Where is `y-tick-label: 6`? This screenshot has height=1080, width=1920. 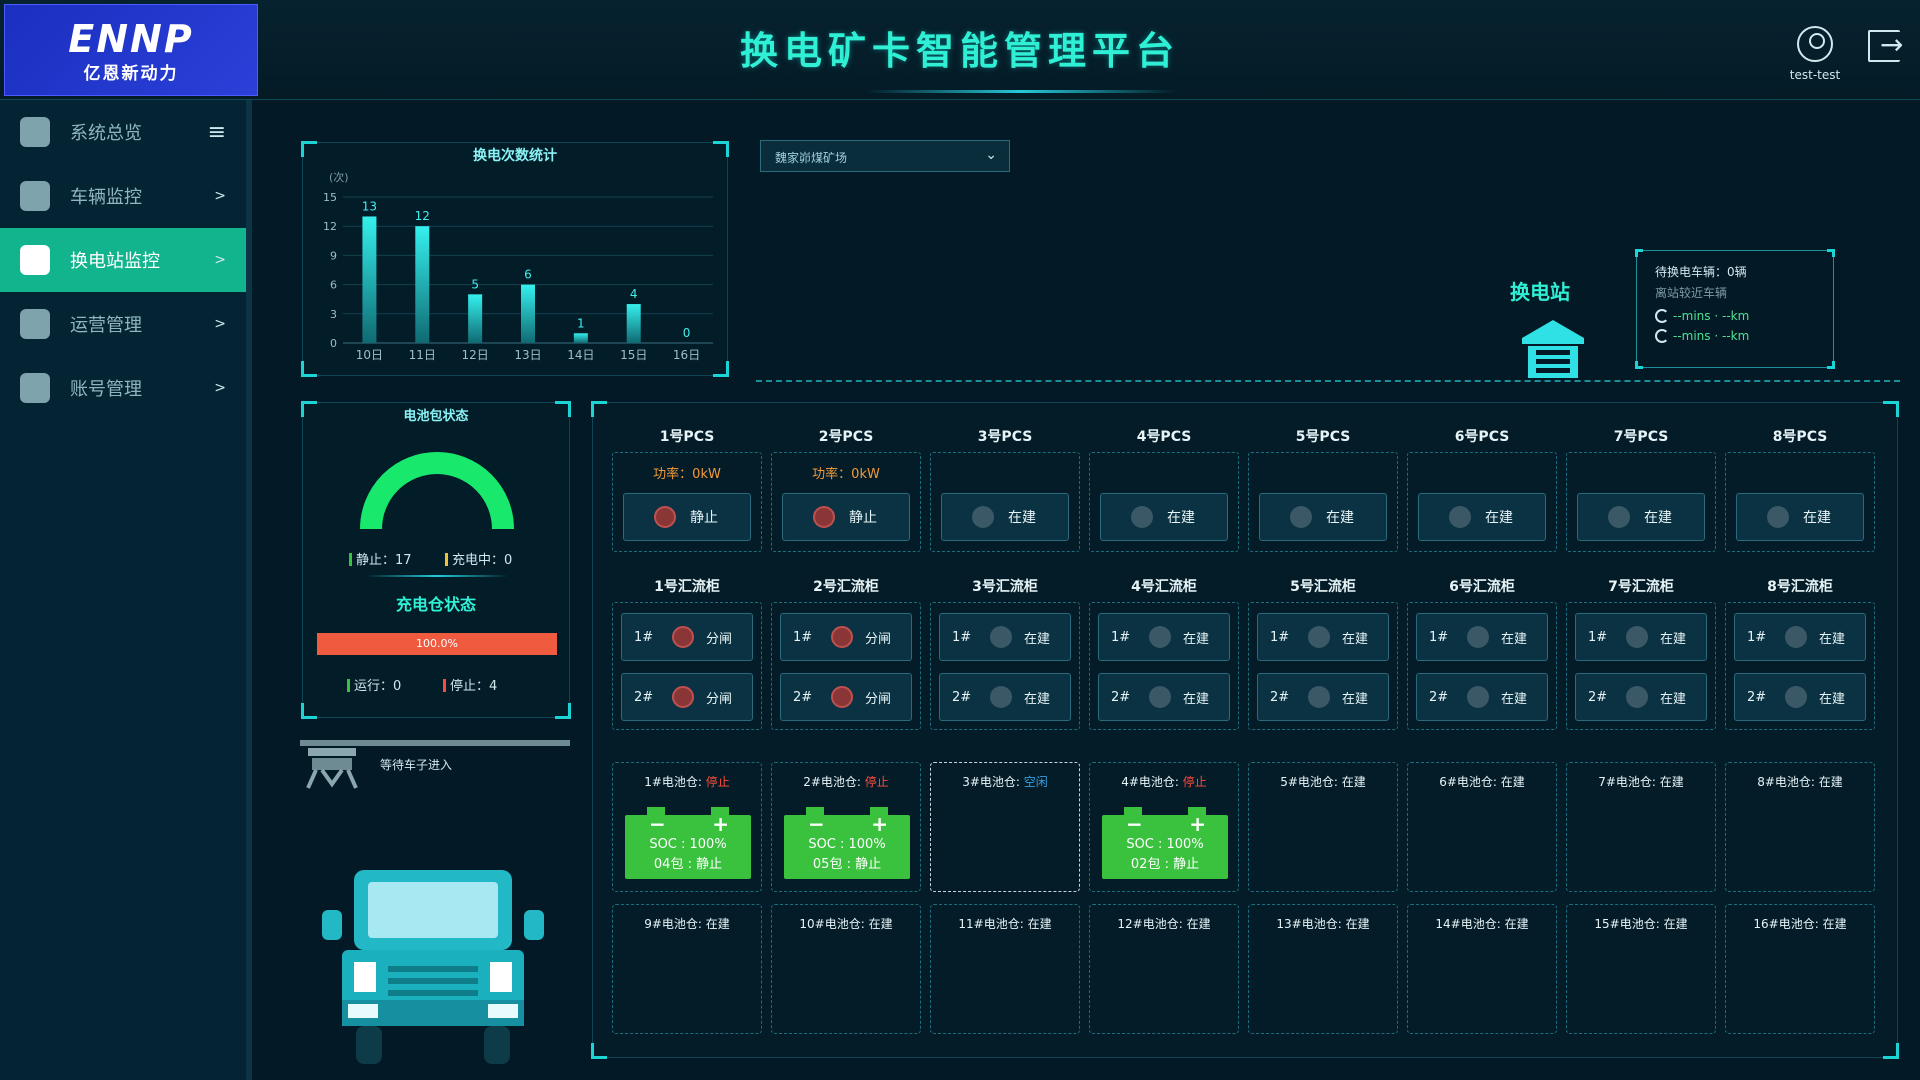 y-tick-label: 6 is located at coordinates (333, 285).